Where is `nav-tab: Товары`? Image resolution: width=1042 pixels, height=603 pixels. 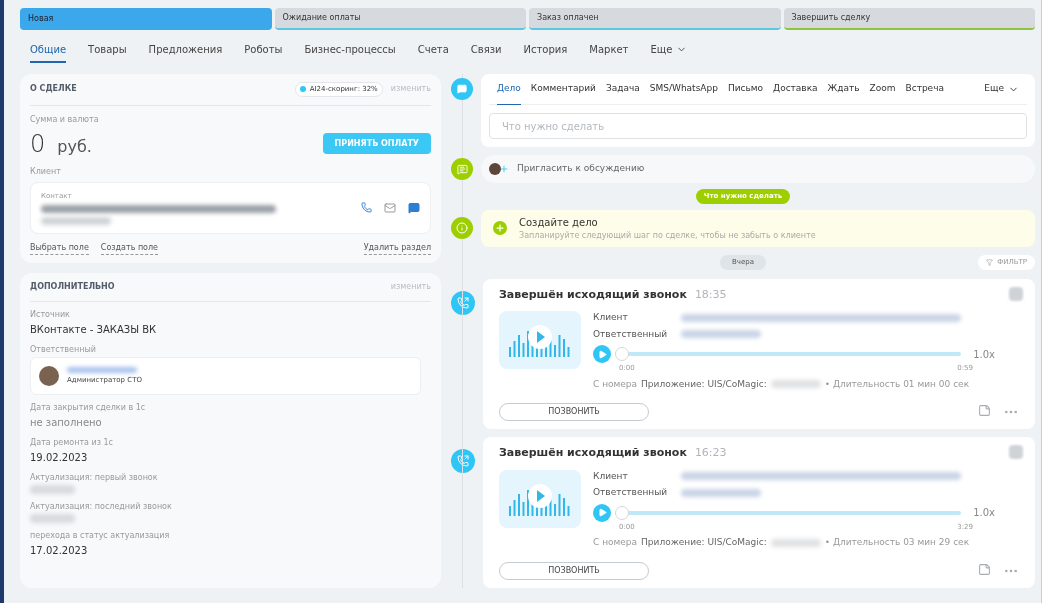 nav-tab: Товары is located at coordinates (107, 52).